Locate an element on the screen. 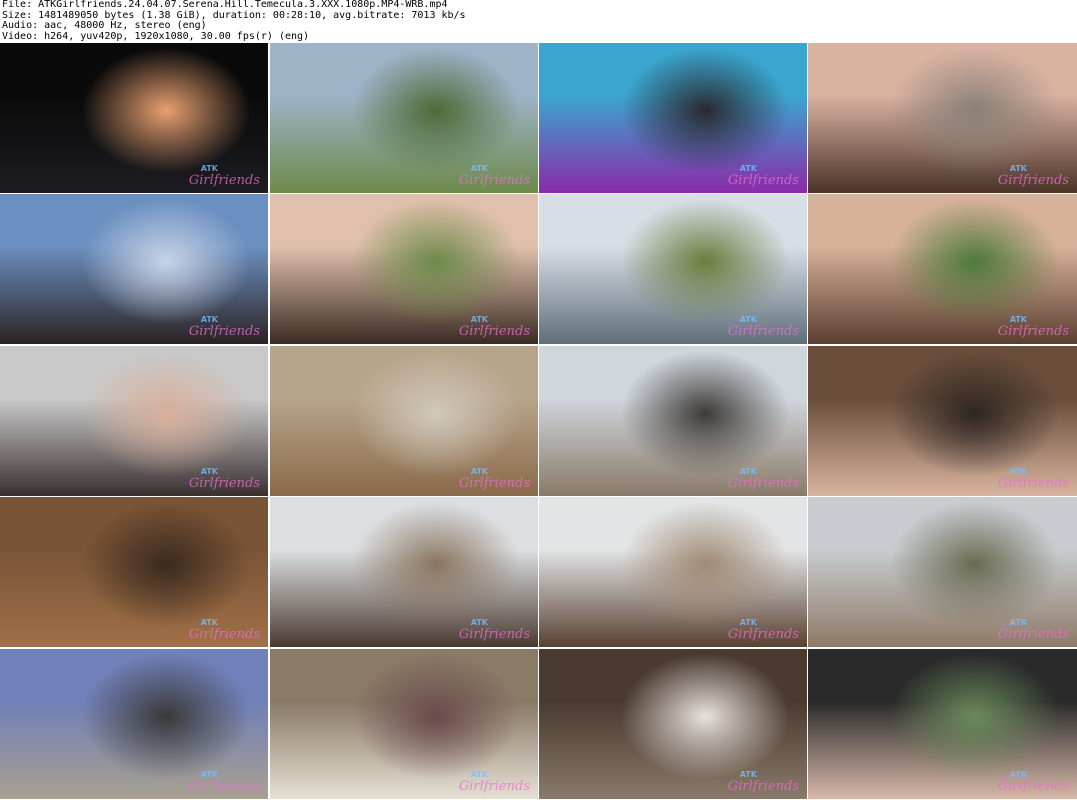  thumbnail-blurred-green-field: ATK Girlfriends is located at coordinates (404, 118).